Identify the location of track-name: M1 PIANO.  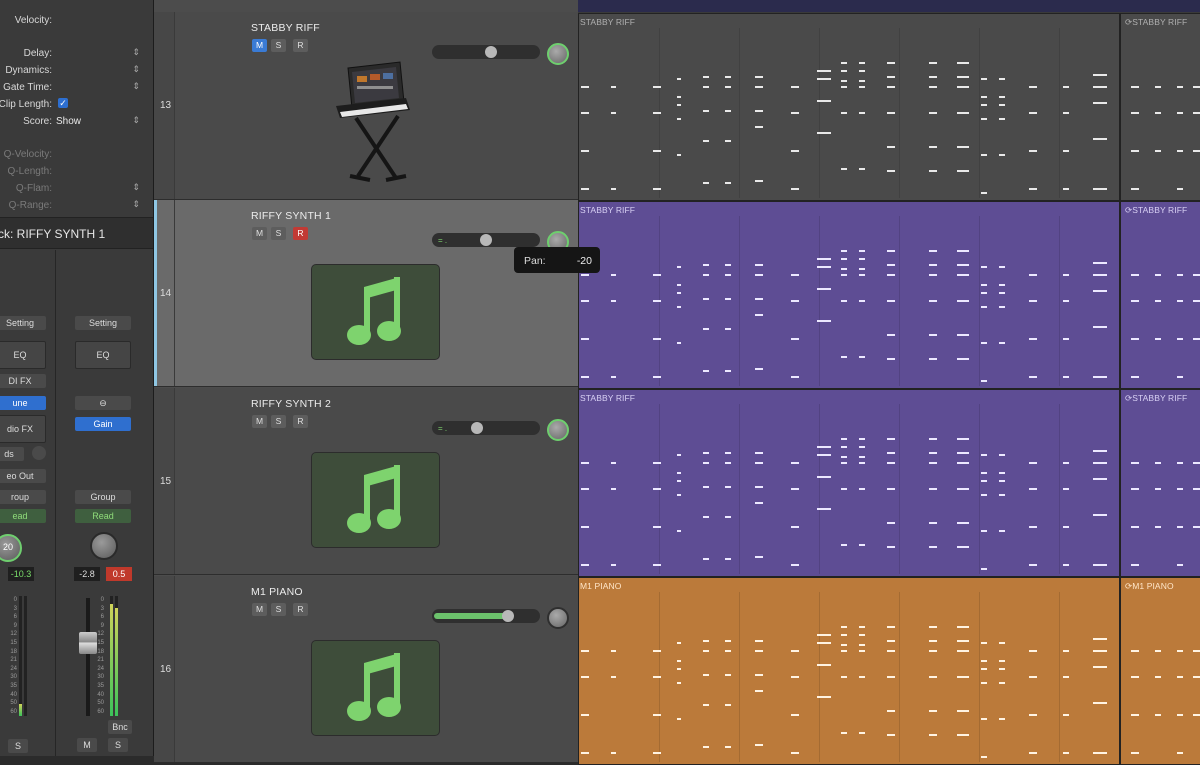
(277, 592).